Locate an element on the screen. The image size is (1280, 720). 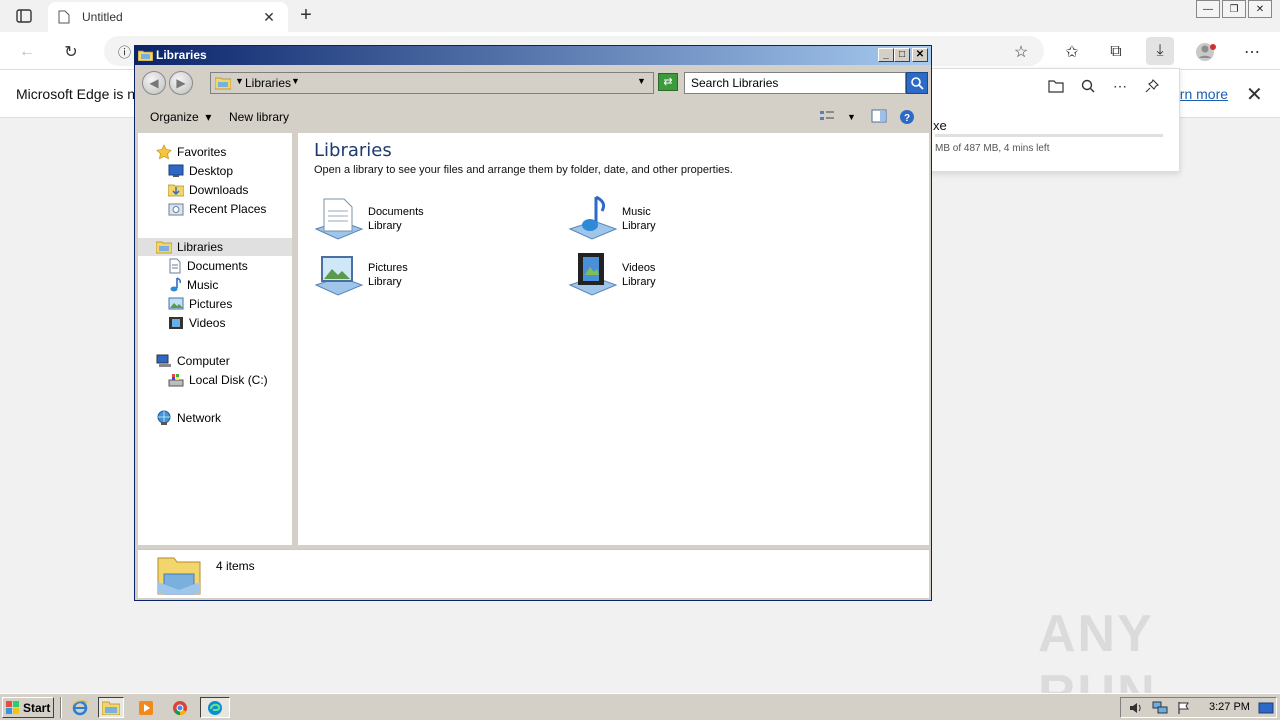
change-view-icon is located at coordinates (827, 117).